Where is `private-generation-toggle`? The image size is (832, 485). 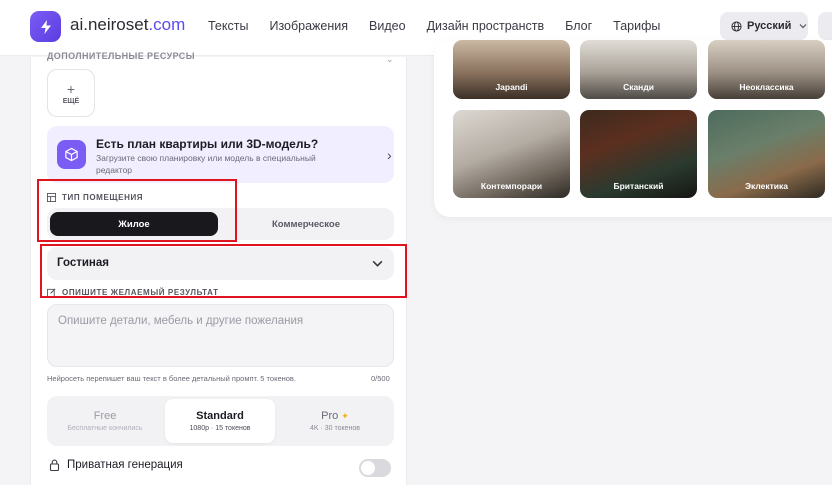 private-generation-toggle is located at coordinates (375, 468).